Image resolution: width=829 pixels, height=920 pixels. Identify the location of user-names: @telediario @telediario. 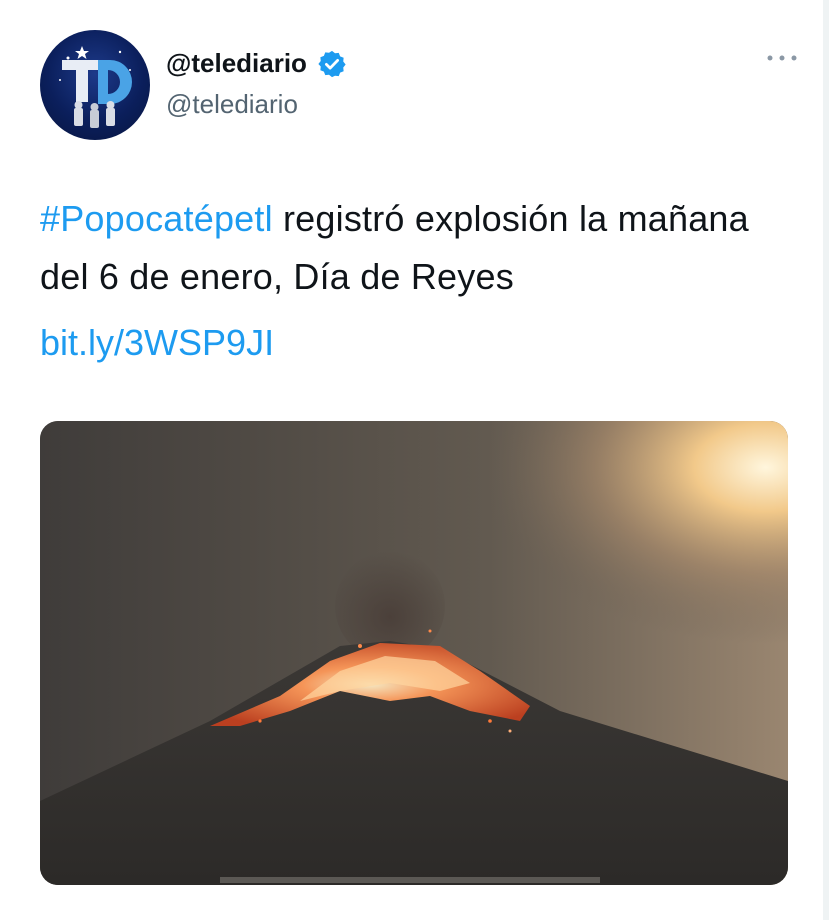
(256, 84).